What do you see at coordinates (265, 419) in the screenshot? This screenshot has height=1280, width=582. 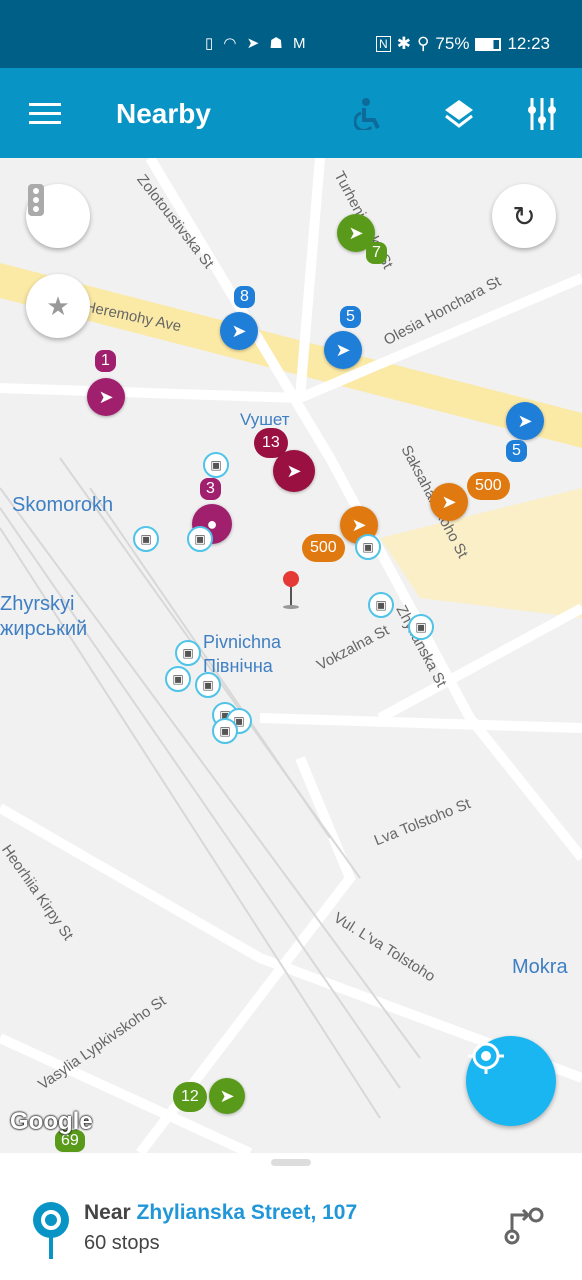 I see `place-label: Vyшет` at bounding box center [265, 419].